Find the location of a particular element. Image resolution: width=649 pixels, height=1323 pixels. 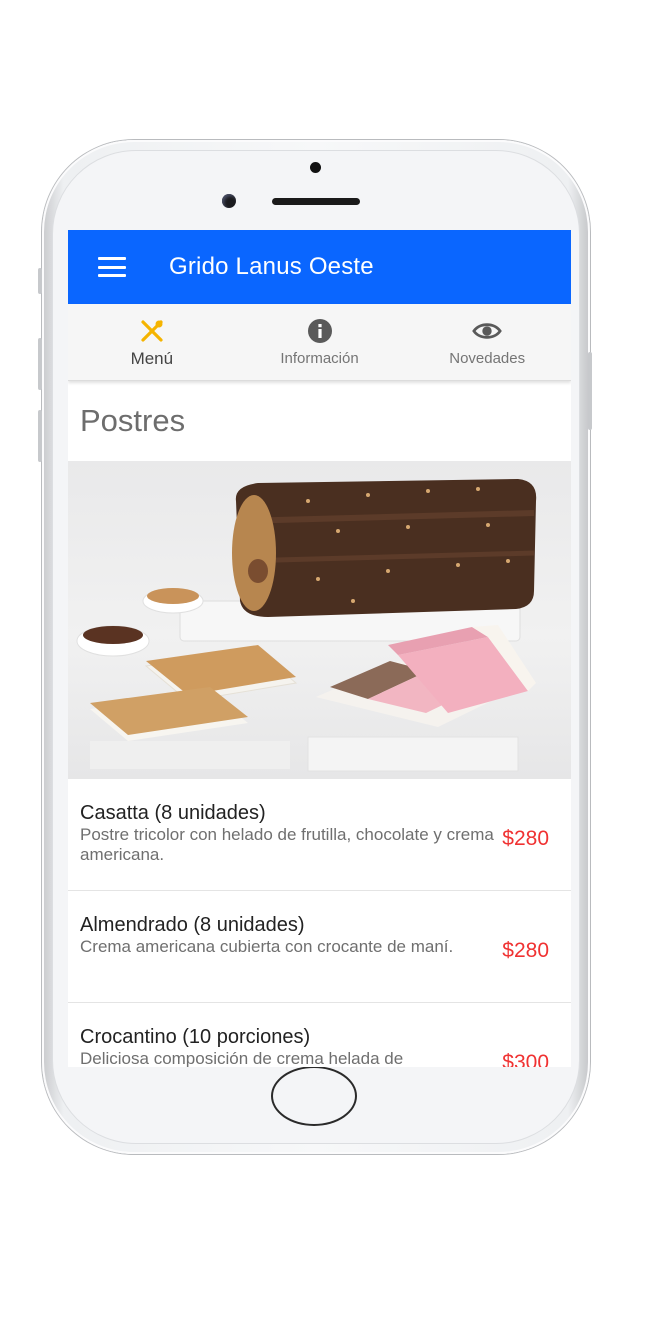

tab-menu: Menú is located at coordinates (152, 342).